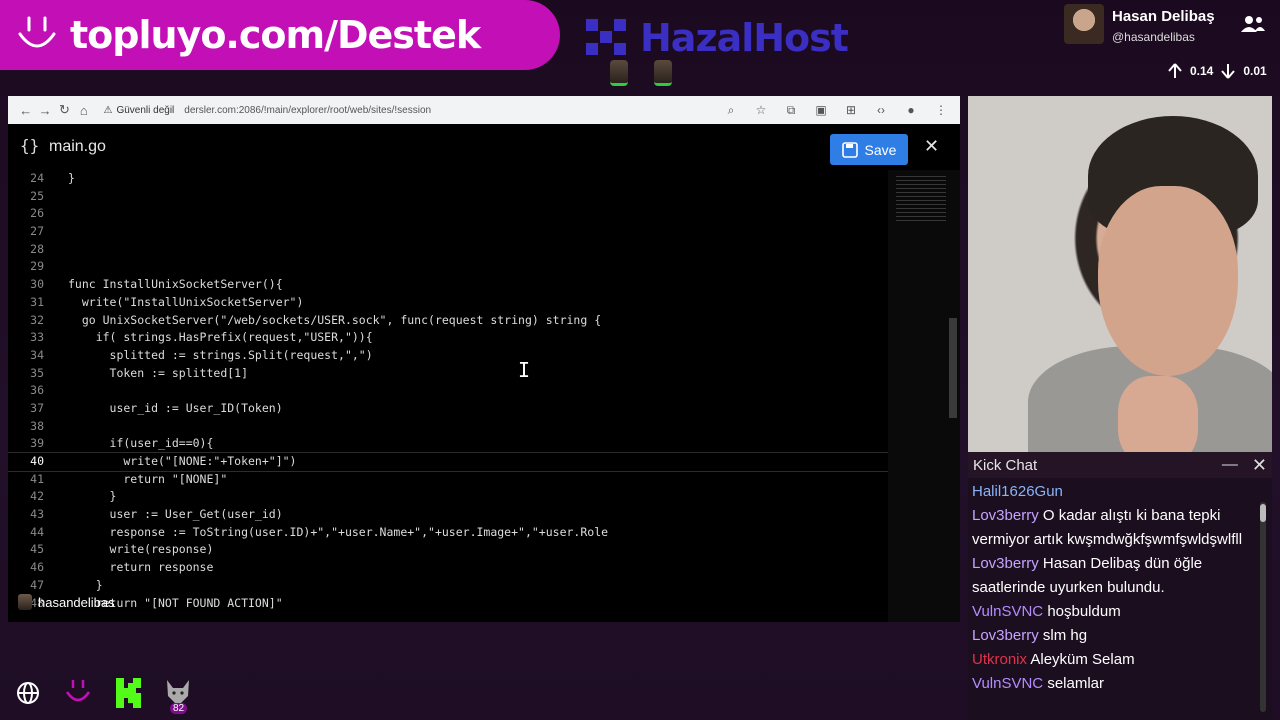 The image size is (1280, 720). What do you see at coordinates (448, 179) in the screenshot?
I see `code-line: 24}` at bounding box center [448, 179].